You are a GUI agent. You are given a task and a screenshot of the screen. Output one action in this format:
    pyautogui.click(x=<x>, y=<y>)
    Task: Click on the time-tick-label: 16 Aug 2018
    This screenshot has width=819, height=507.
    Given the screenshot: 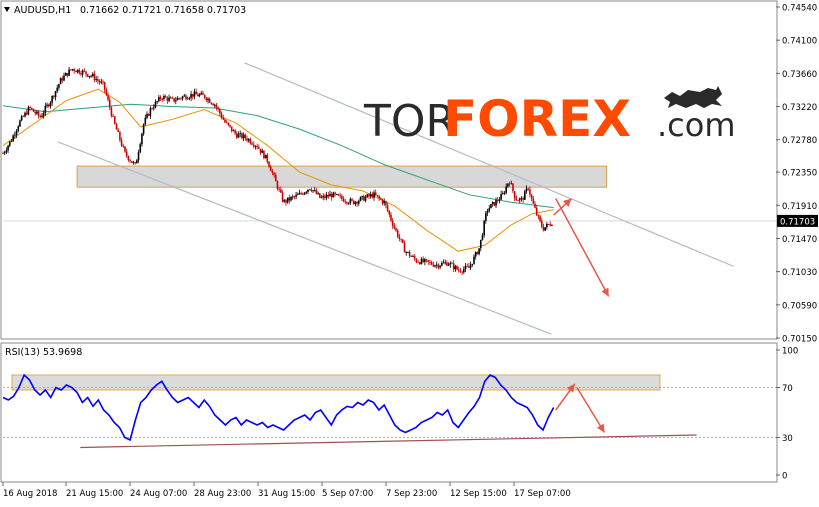 What is the action you would take?
    pyautogui.click(x=30, y=494)
    